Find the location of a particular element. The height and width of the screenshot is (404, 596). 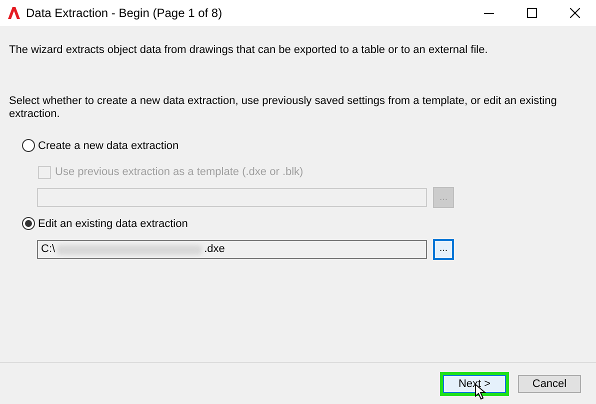

intro-text: The wizard extracts object data from drawings that can be exported to a table or to an external file. is located at coordinates (249, 50).